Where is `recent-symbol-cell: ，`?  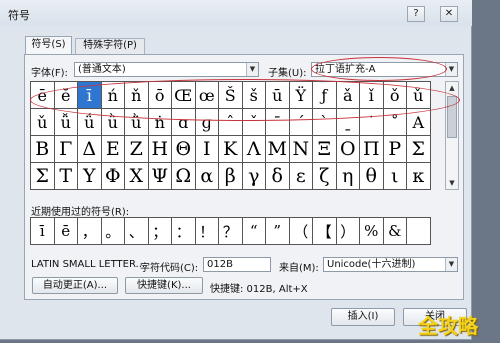 recent-symbol-cell: ， is located at coordinates (90, 231).